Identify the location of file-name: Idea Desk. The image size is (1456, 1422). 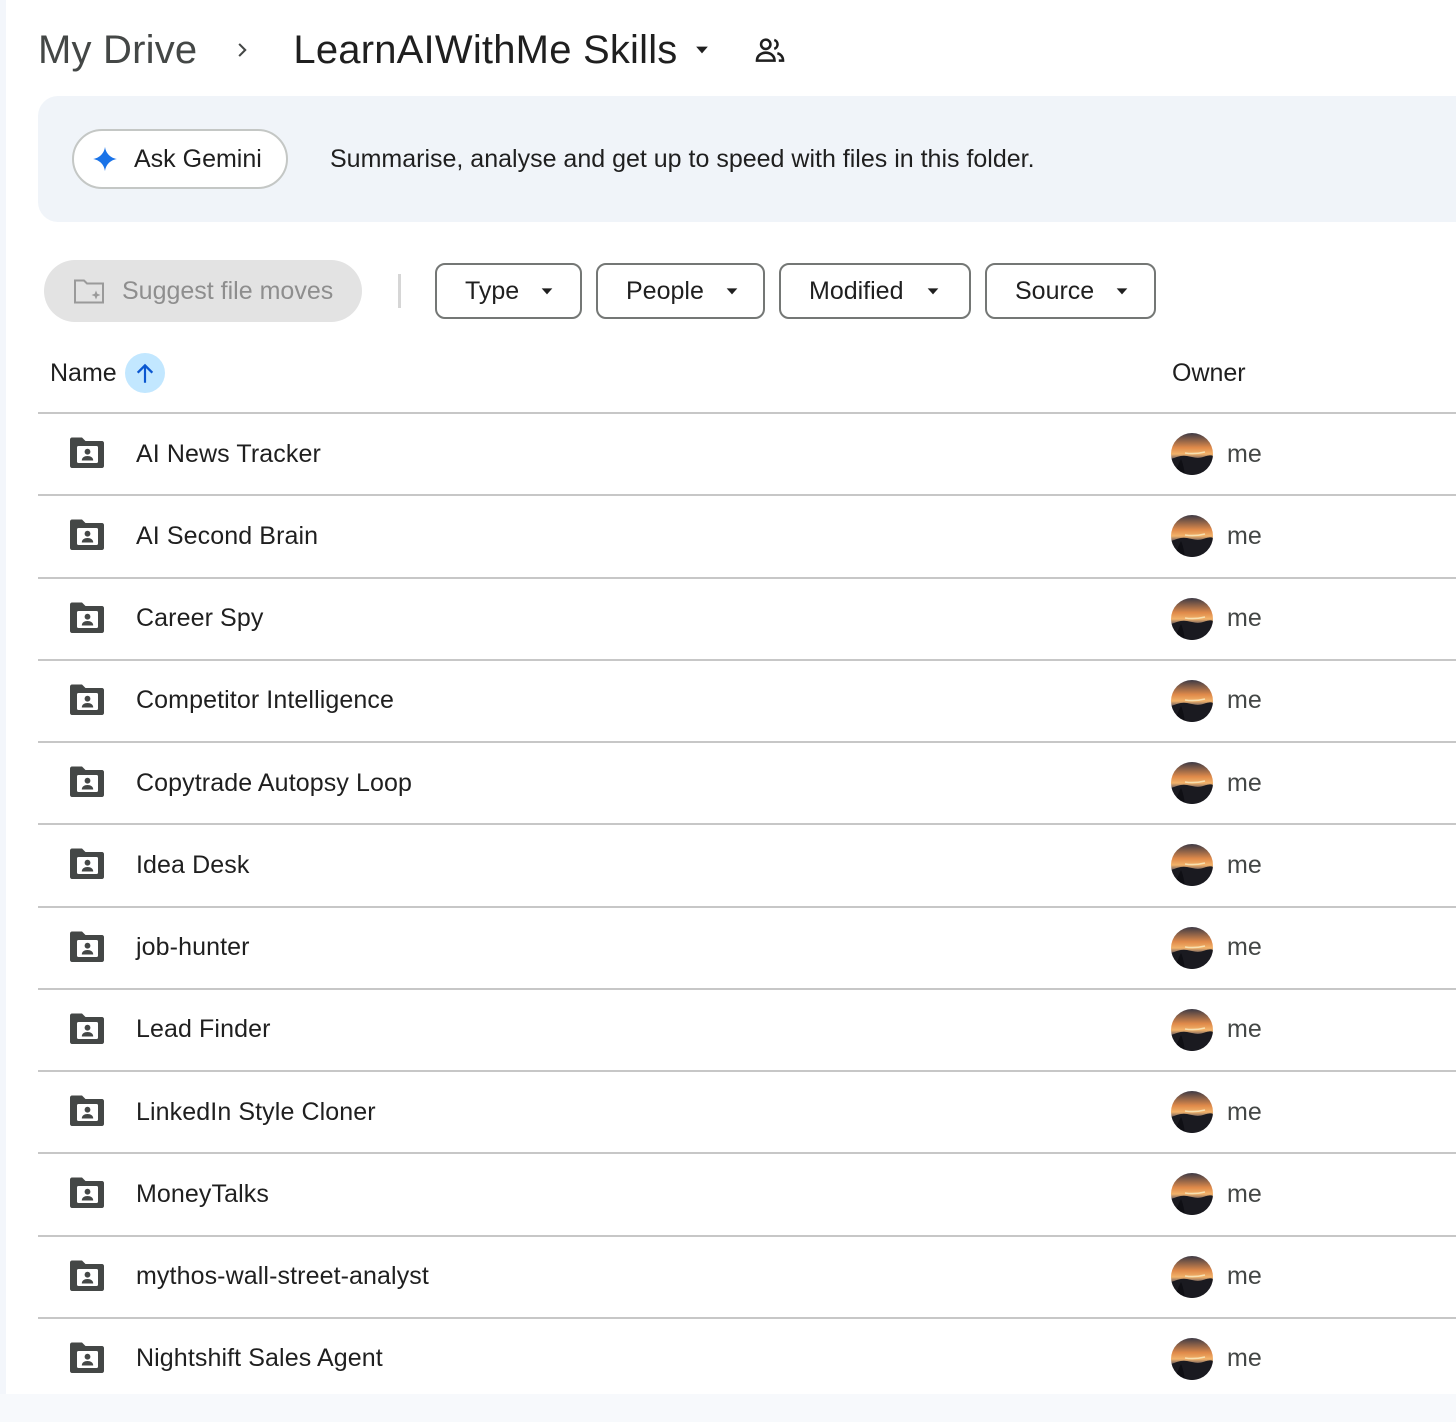
(193, 864).